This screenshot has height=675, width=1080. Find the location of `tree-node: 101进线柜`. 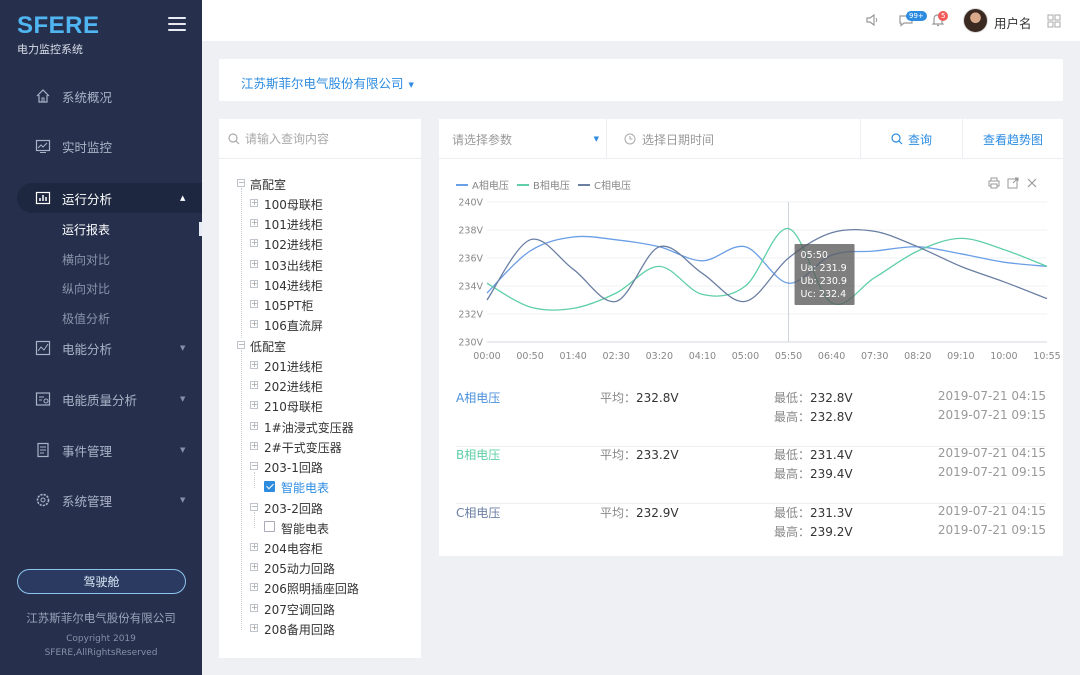

tree-node: 101进线柜 is located at coordinates (293, 224).